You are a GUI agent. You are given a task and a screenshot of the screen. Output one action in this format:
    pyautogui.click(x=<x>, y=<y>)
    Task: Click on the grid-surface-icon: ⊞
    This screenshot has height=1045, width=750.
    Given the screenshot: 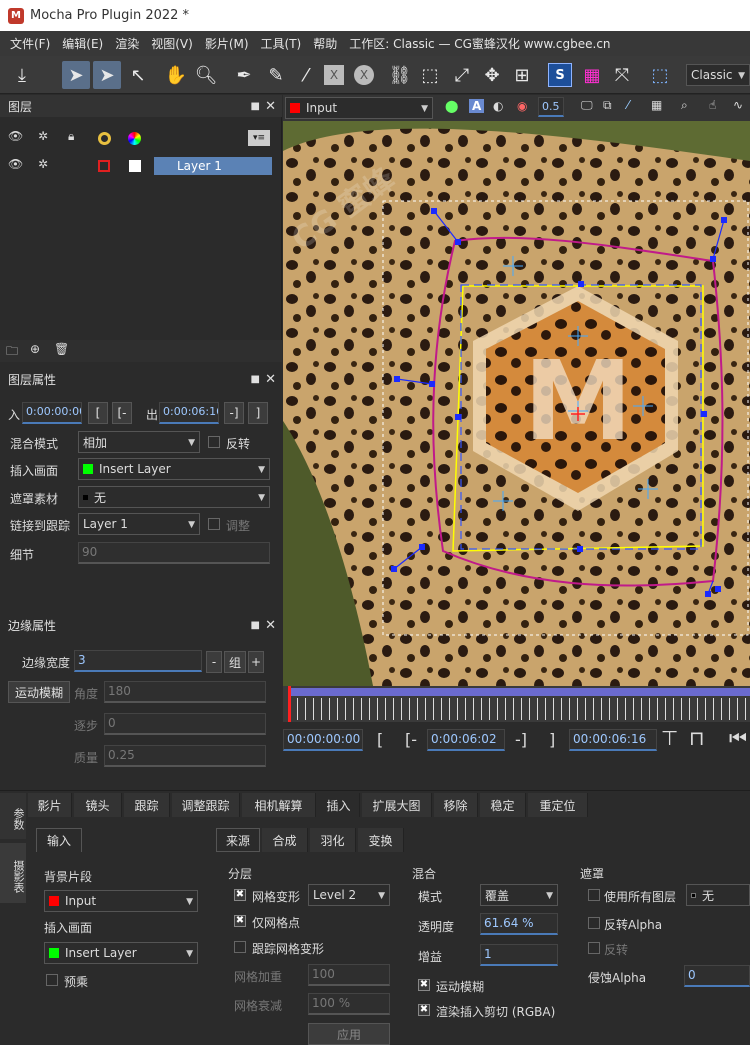 What is the action you would take?
    pyautogui.click(x=522, y=75)
    